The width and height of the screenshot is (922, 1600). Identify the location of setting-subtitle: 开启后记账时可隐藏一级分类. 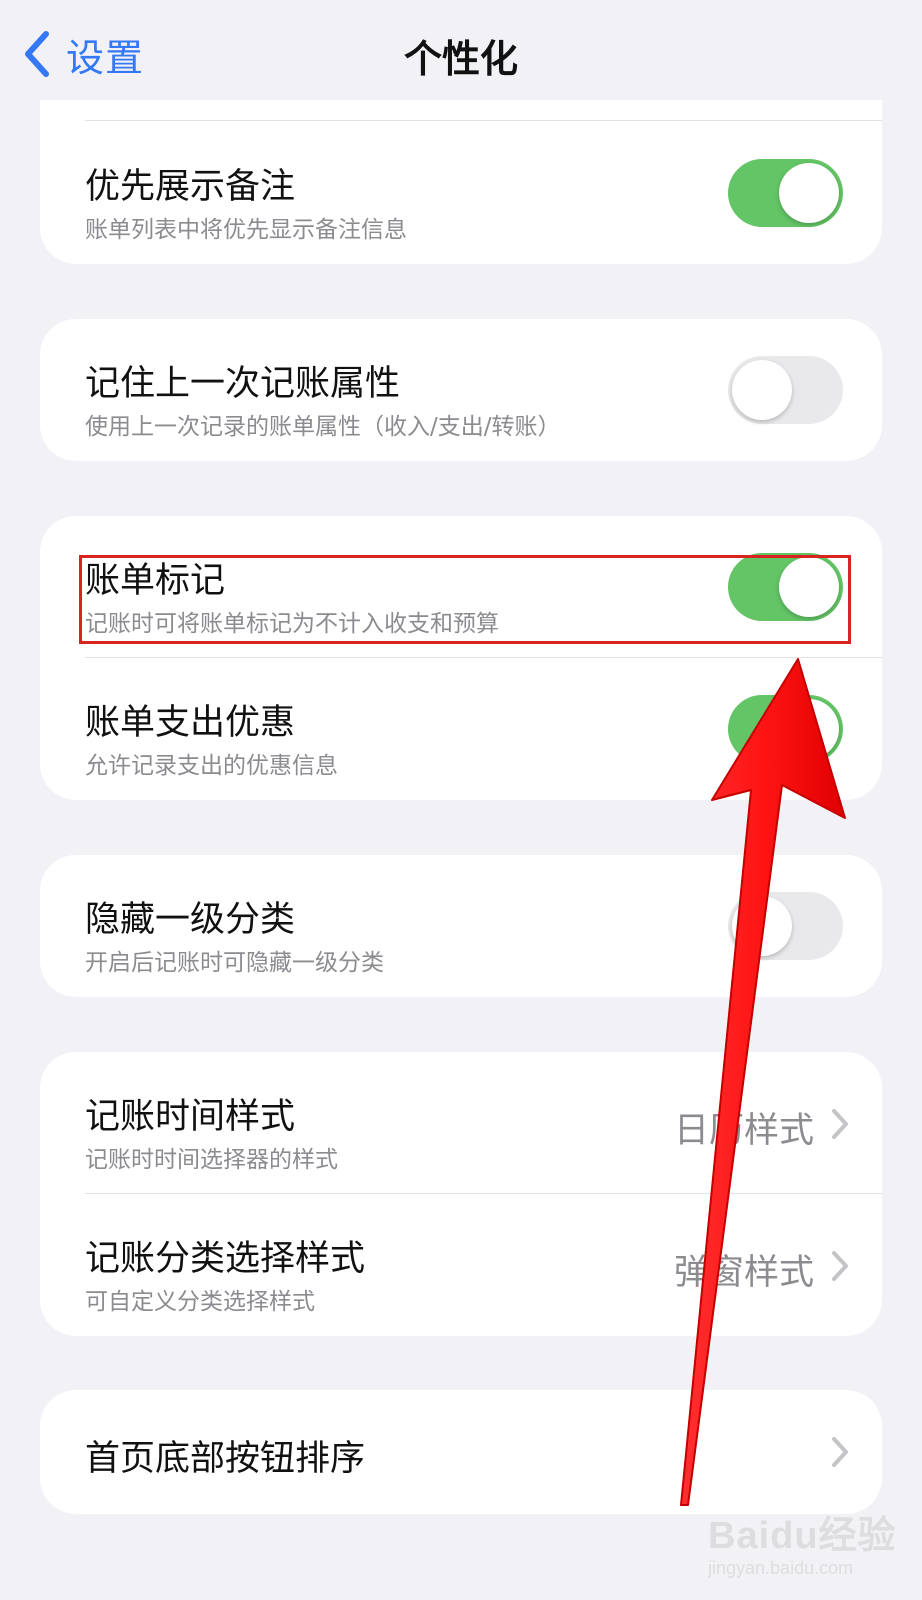
(234, 963).